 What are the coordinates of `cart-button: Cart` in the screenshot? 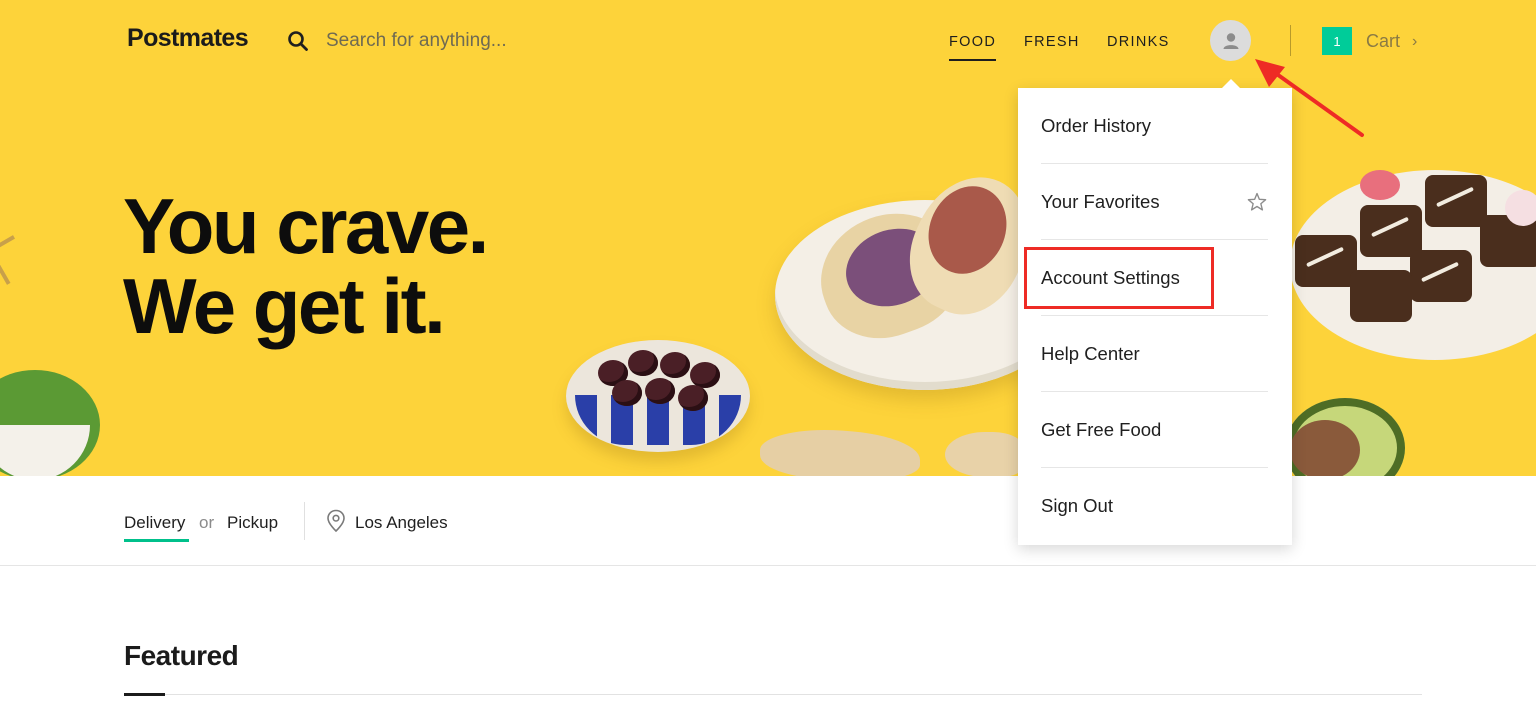 It's located at (1383, 41).